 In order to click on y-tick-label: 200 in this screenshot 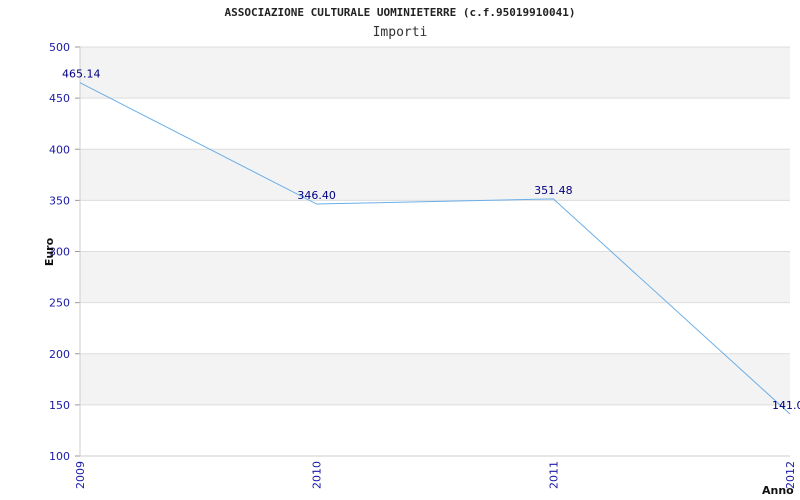, I will do `click(59, 354)`.